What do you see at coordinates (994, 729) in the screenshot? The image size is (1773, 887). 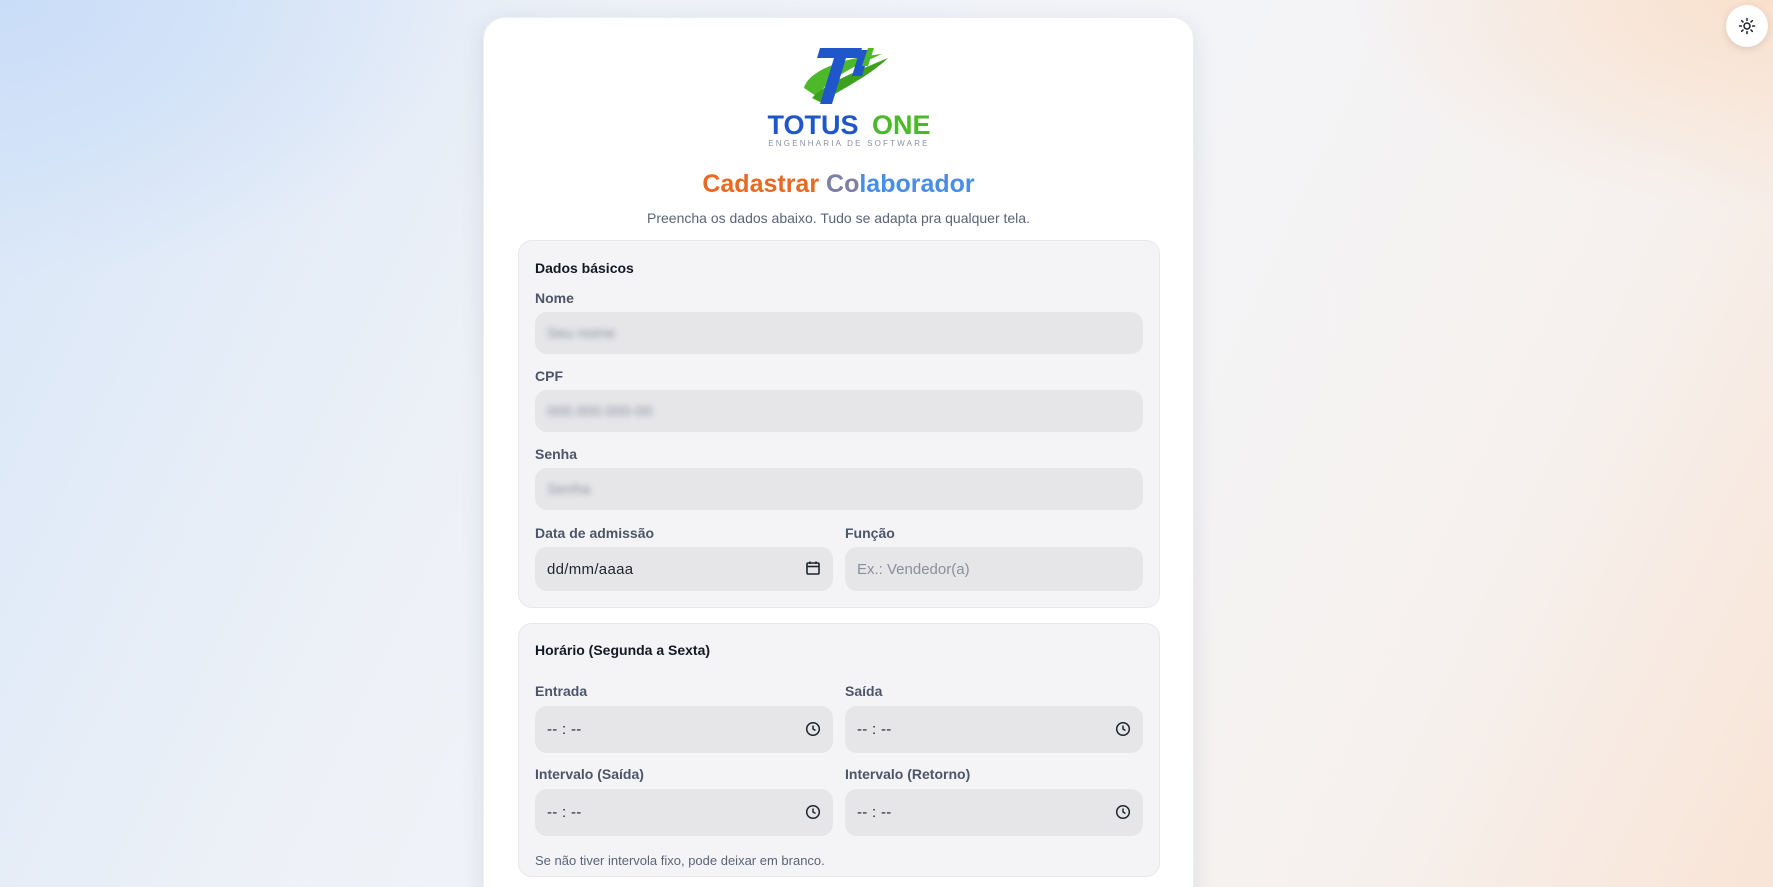 I see `saida-time-input: --` at bounding box center [994, 729].